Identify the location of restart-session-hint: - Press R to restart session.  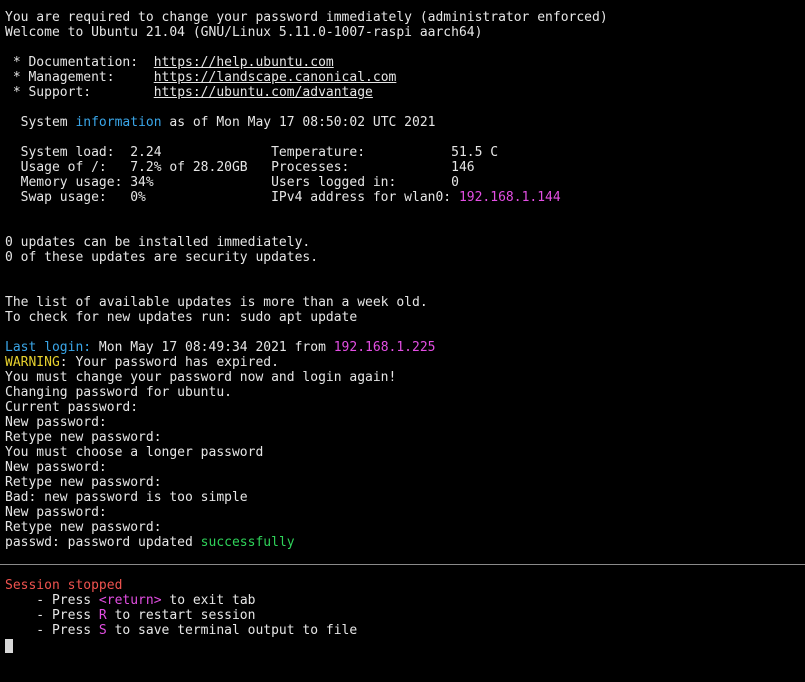
(405, 615).